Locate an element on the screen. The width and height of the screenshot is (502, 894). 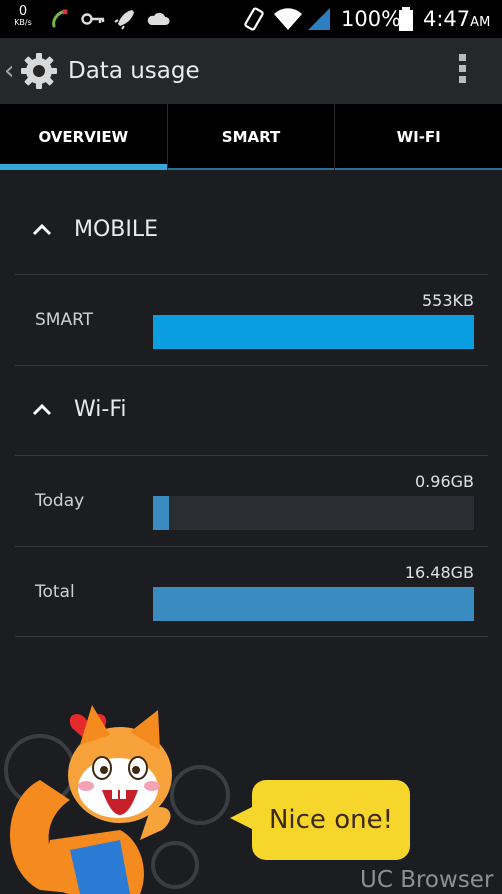
vibrate-icon is located at coordinates (254, 19).